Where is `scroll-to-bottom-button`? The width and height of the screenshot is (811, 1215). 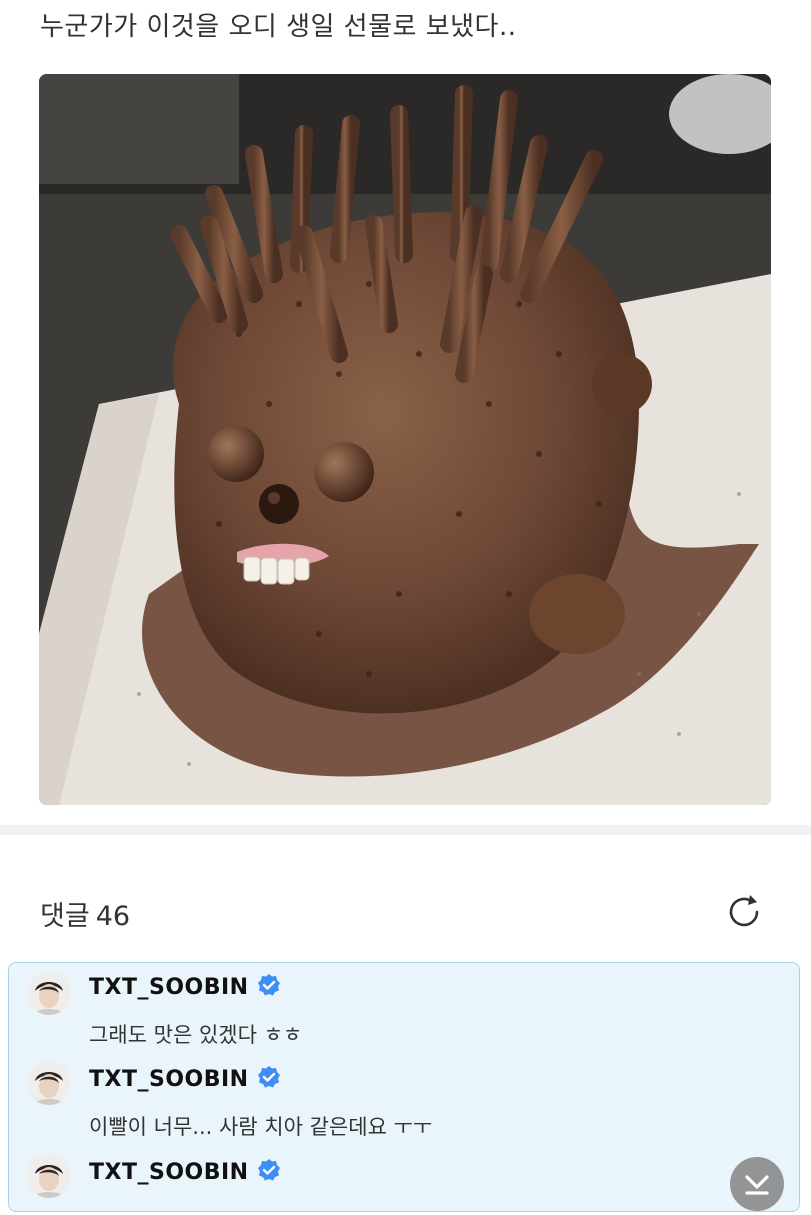
scroll-to-bottom-button is located at coordinates (757, 1184).